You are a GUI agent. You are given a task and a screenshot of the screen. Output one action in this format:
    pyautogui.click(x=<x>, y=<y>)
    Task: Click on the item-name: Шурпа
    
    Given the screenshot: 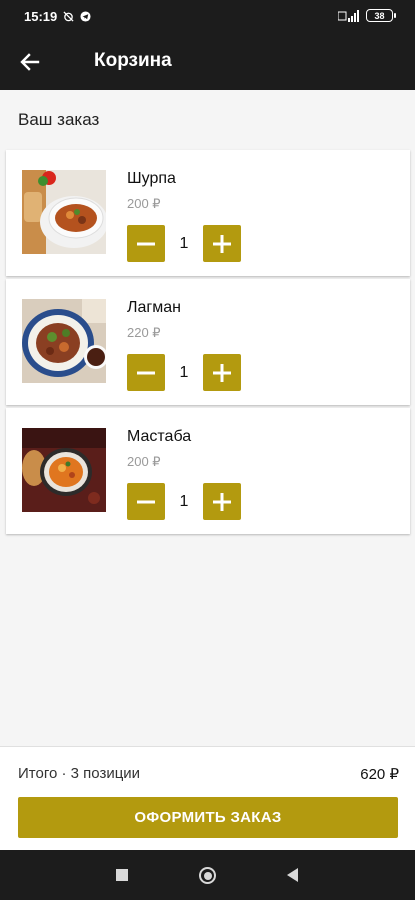 What is the action you would take?
    pyautogui.click(x=151, y=178)
    